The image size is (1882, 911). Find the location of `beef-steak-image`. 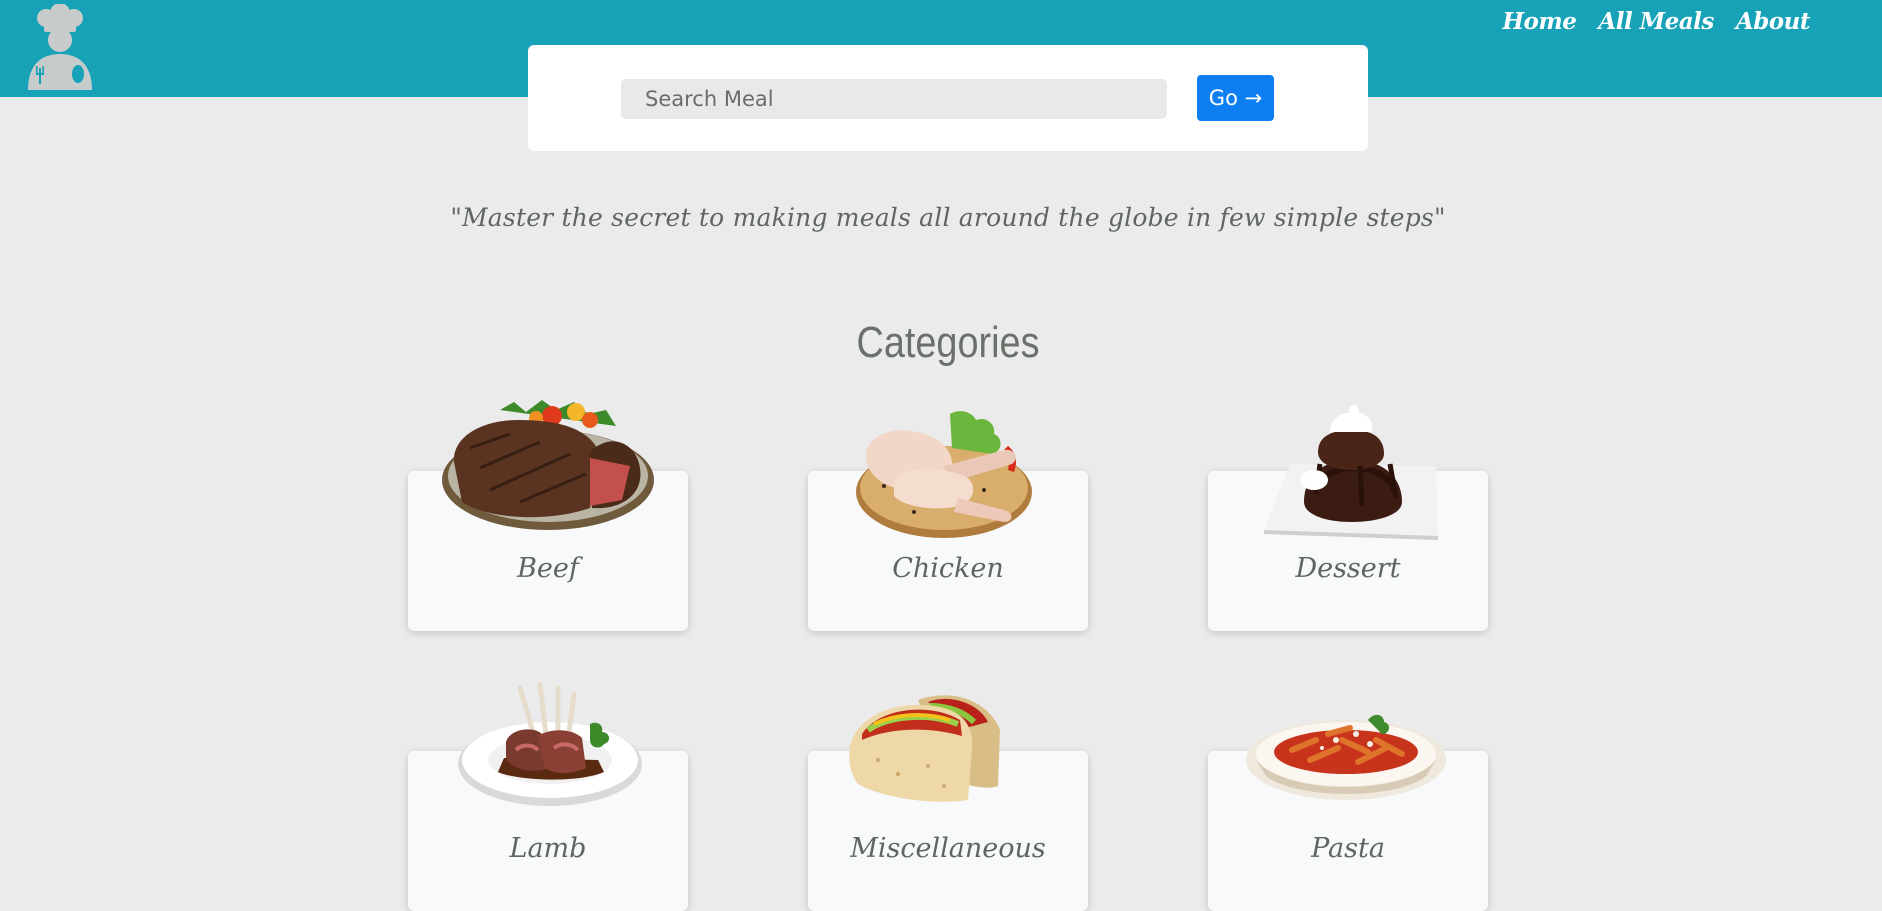

beef-steak-image is located at coordinates (548, 465).